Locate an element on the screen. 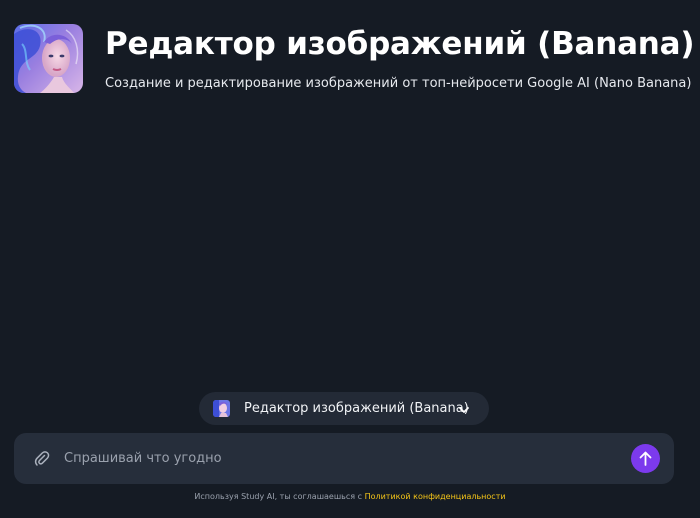 The image size is (700, 518). chevron-down-icon is located at coordinates (464, 409).